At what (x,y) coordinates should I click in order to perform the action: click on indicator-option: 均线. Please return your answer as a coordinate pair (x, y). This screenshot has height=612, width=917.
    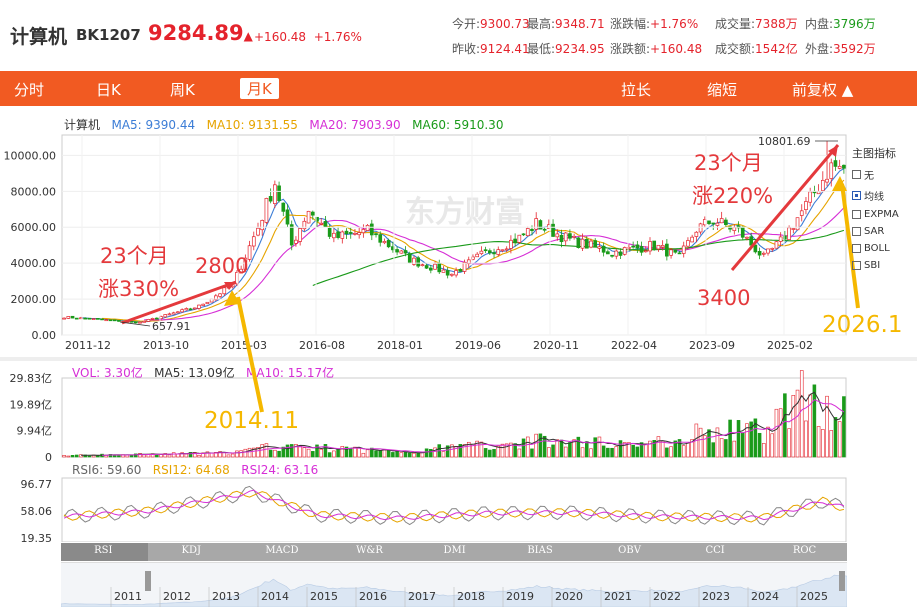
    Looking at the image, I should click on (884, 195).